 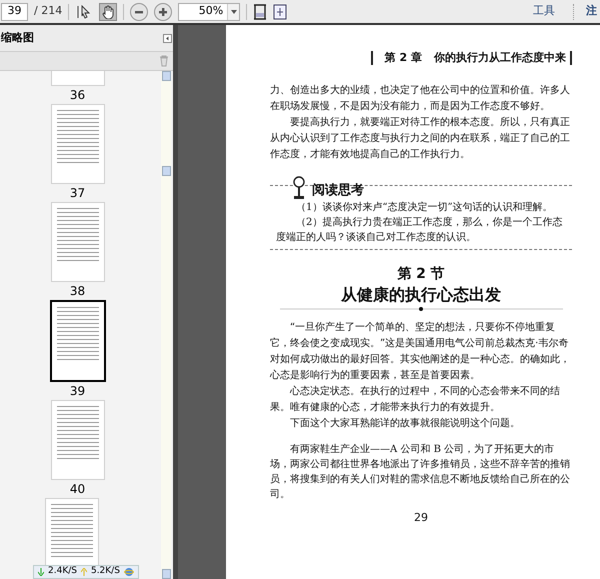 I want to click on tools-menu: 工具, so click(x=544, y=11).